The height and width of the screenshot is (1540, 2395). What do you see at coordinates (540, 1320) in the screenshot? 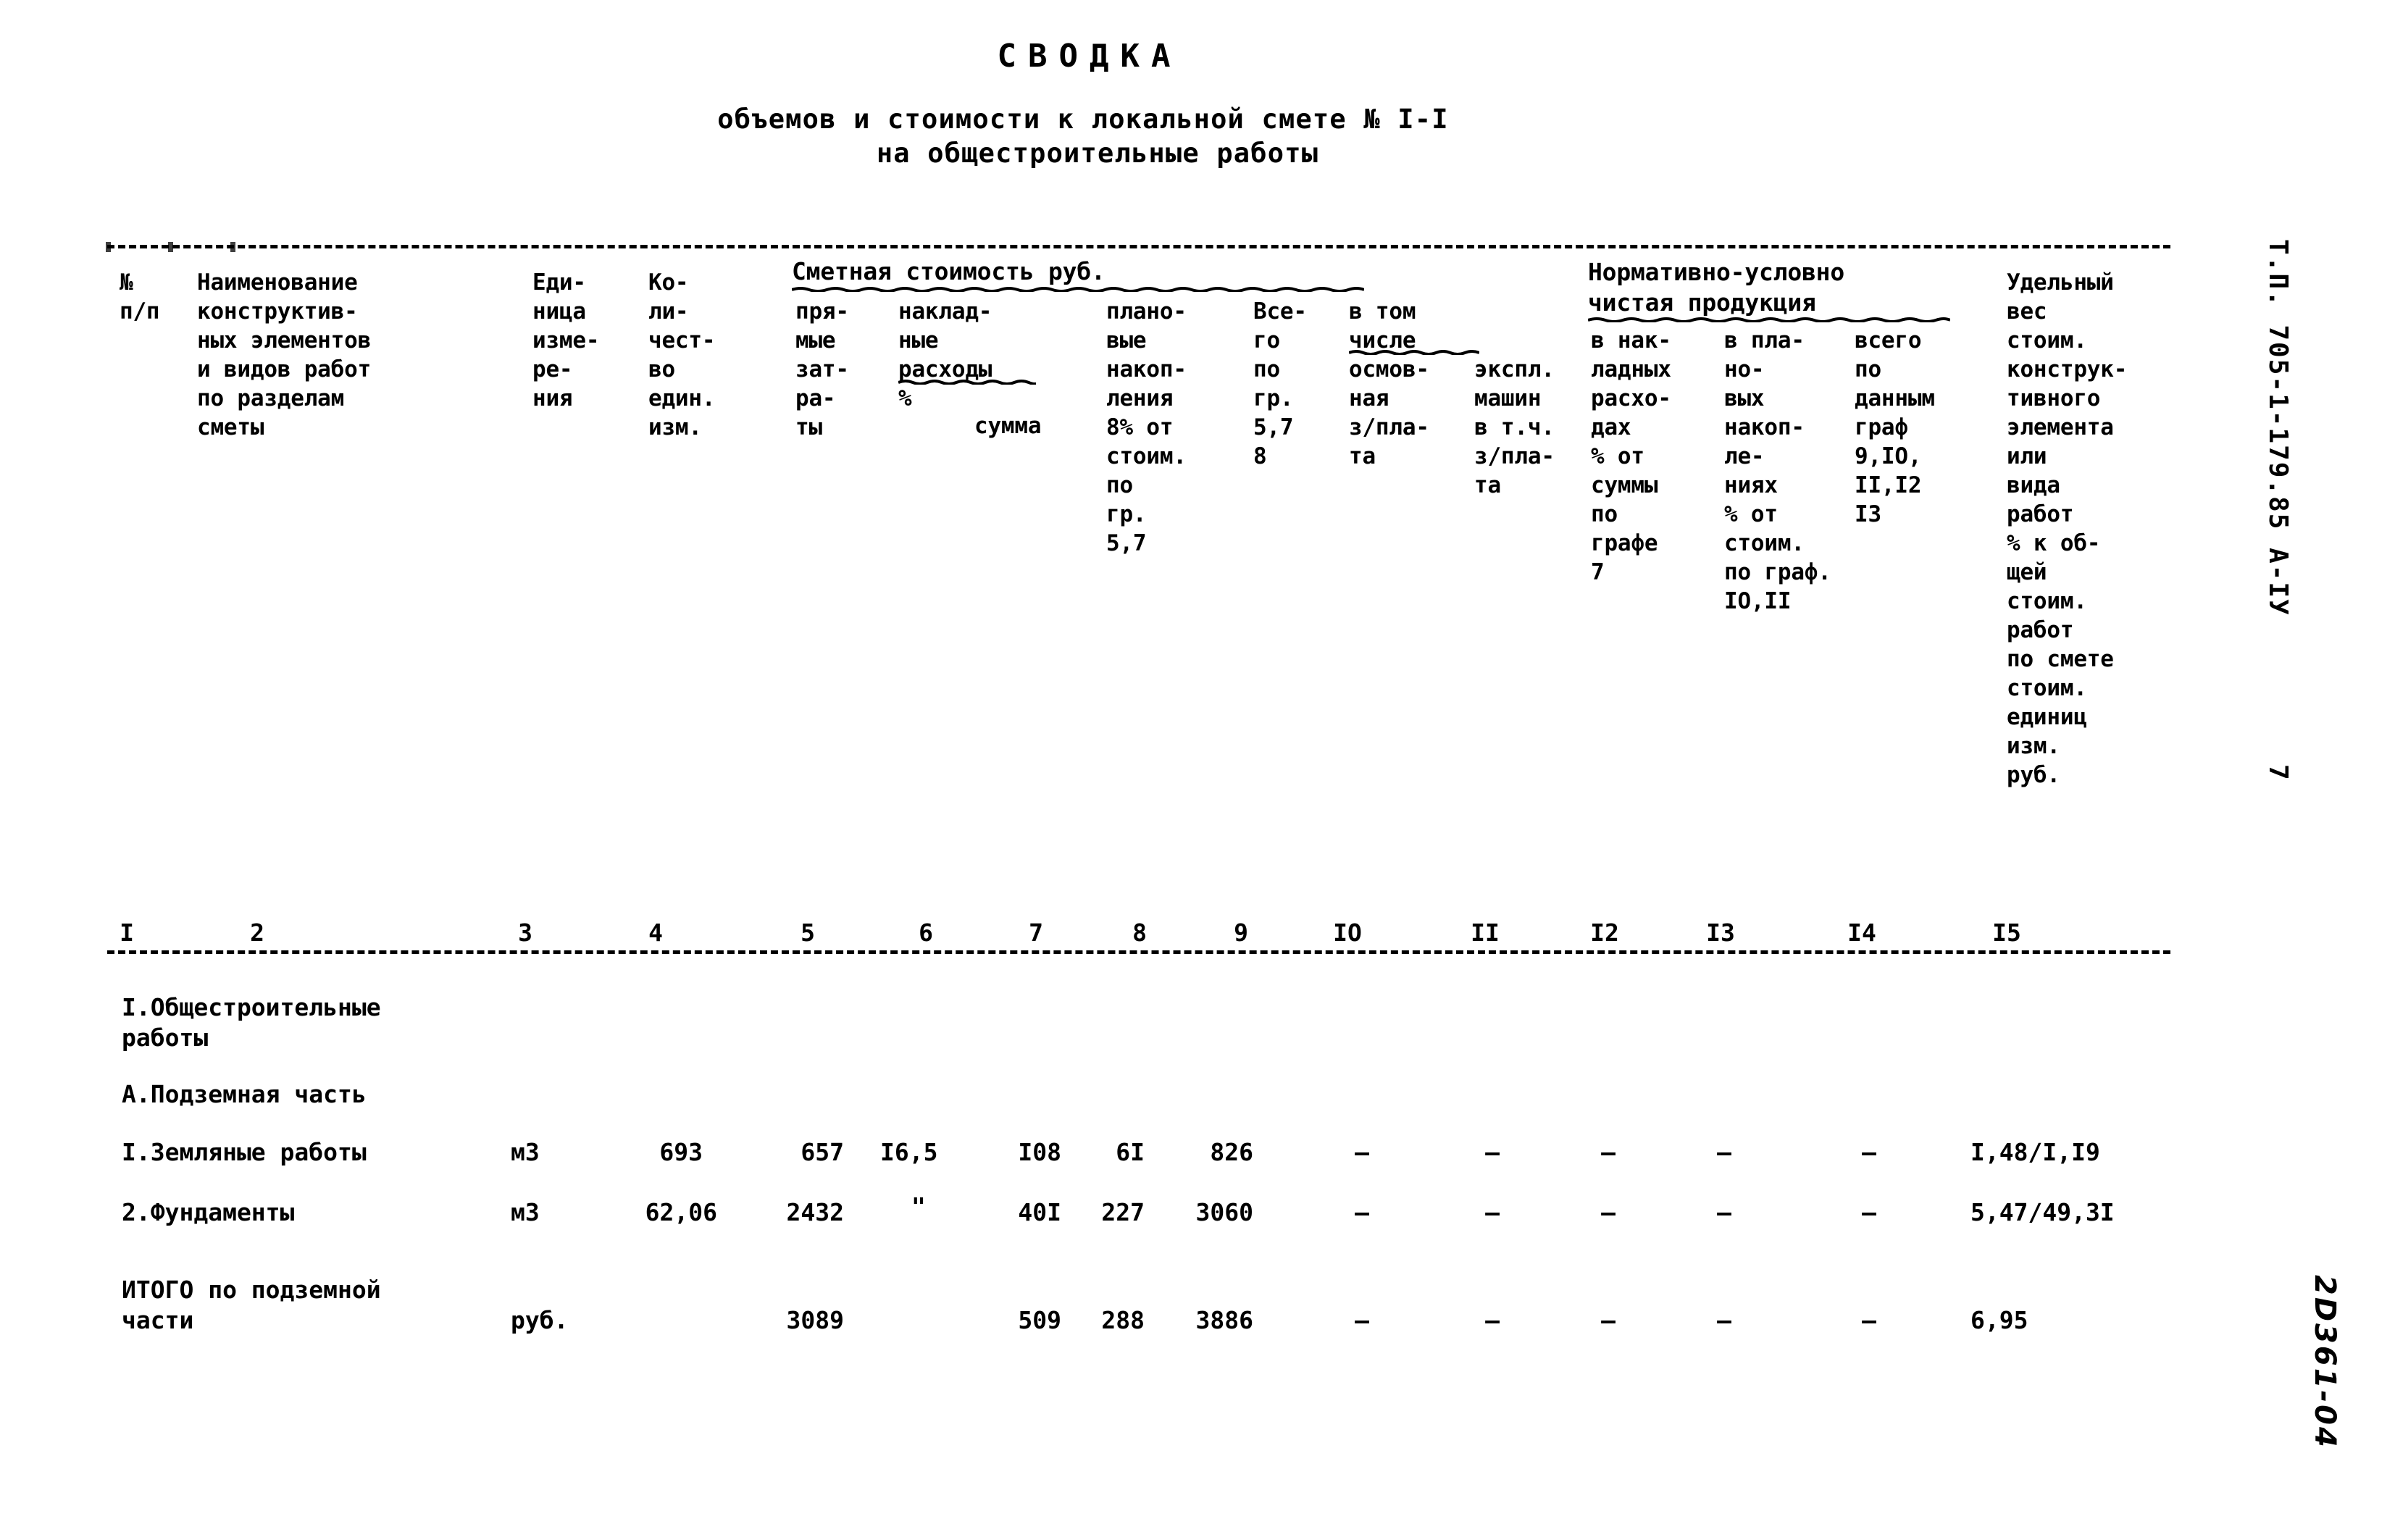
I see `row-unit: руб.` at bounding box center [540, 1320].